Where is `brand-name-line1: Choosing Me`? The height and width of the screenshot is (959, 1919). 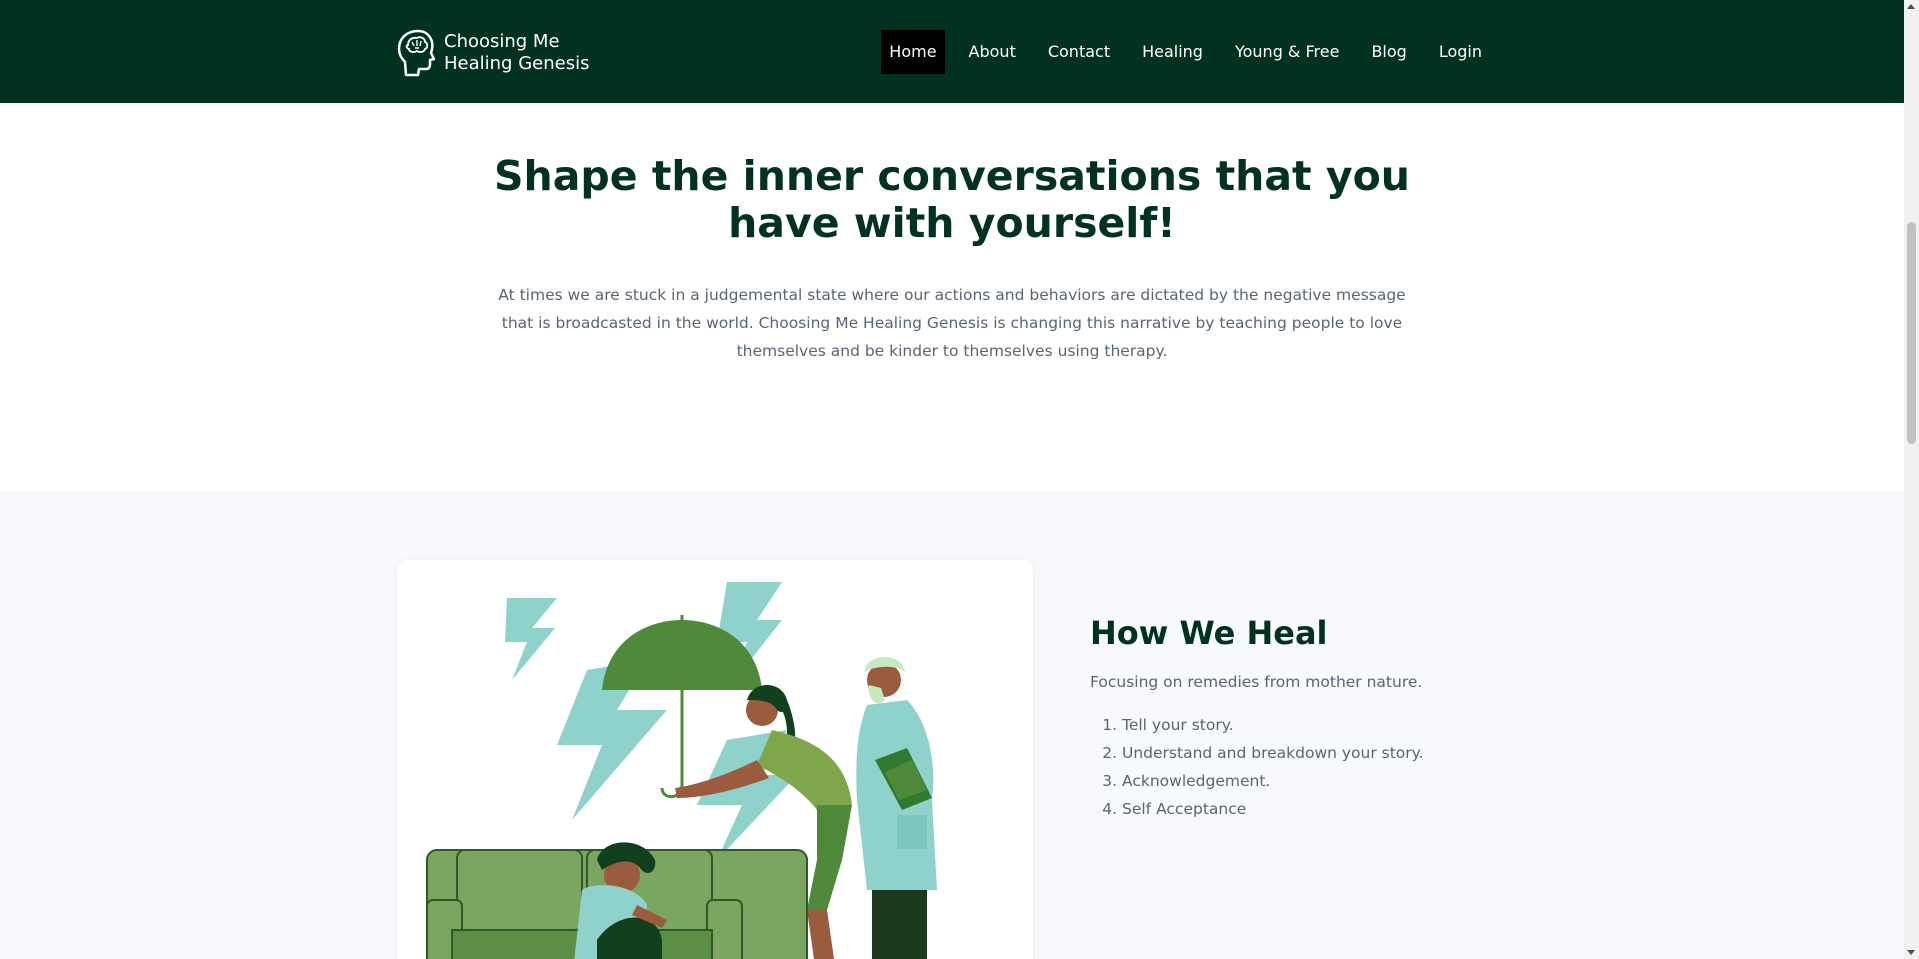 brand-name-line1: Choosing Me is located at coordinates (502, 41).